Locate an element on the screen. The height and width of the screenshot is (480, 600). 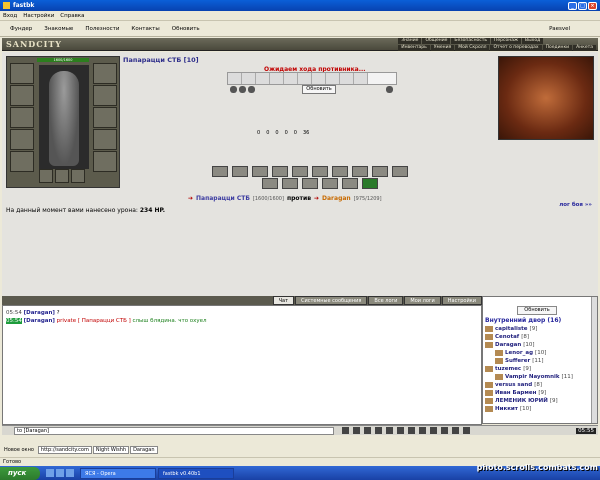
fighter-2-name: Daragan is located at coordinates (336, 198).